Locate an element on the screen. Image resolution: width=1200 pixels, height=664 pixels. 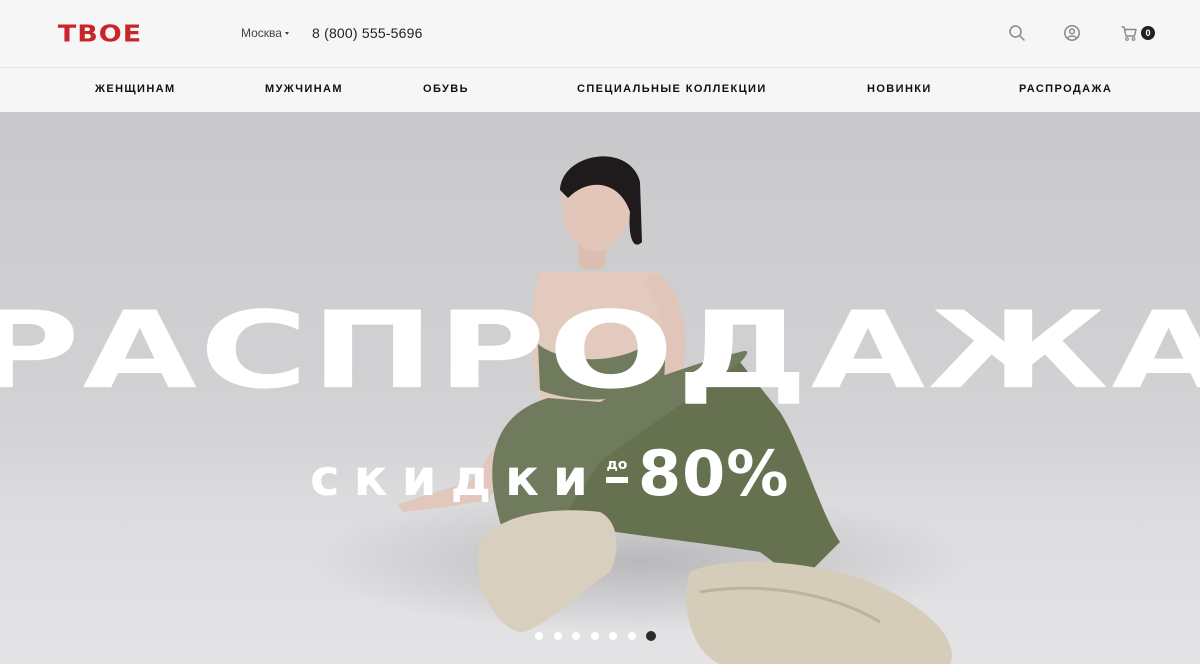
hero-discount: скидки до 80% is located at coordinates (550, 473).